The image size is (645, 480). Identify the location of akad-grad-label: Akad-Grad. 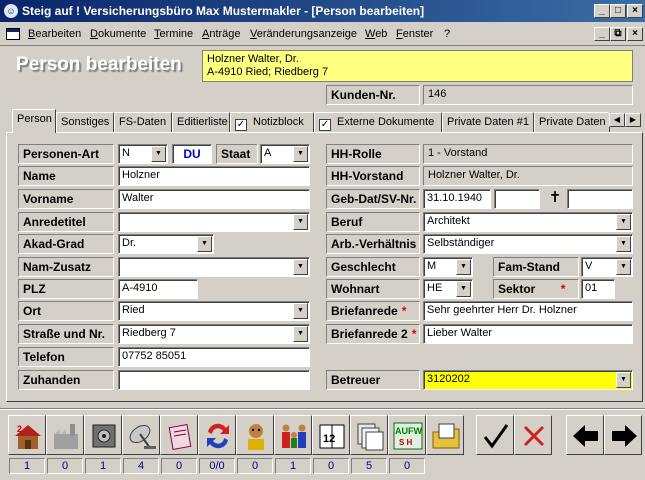
(66, 244).